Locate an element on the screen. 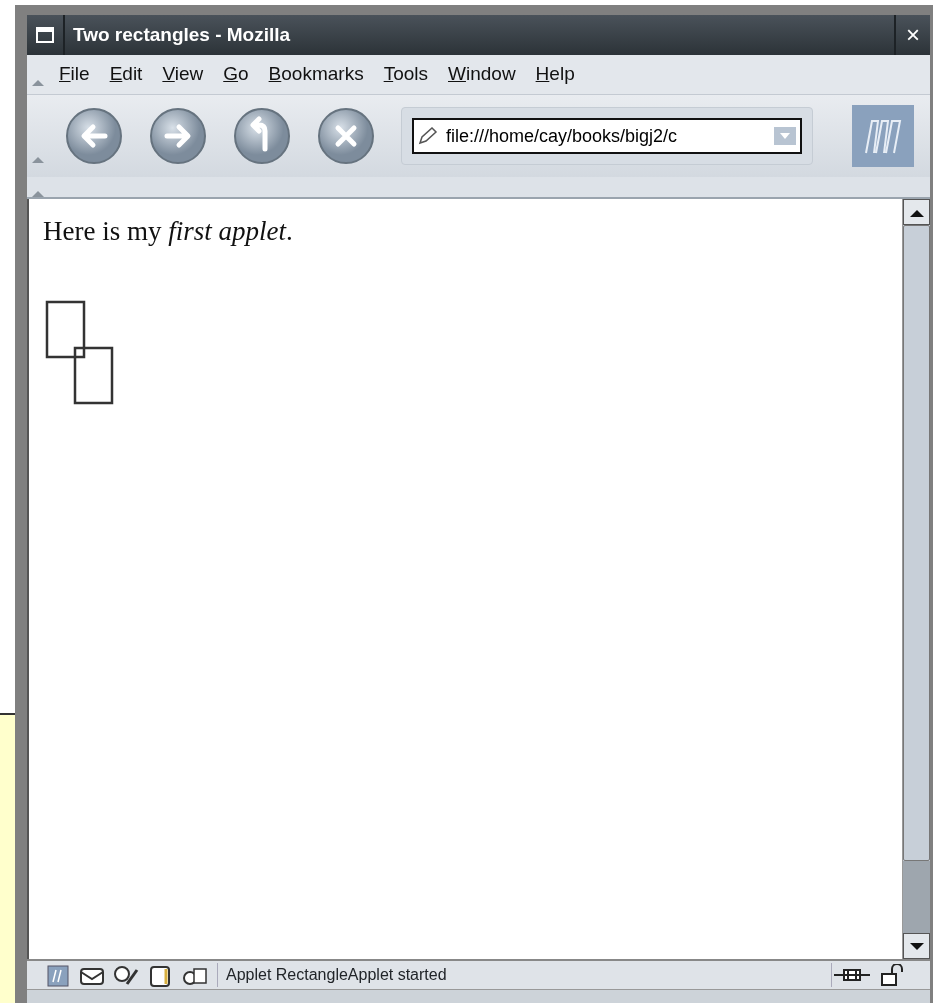  down-arrow-icon is located at coordinates (916, 946).